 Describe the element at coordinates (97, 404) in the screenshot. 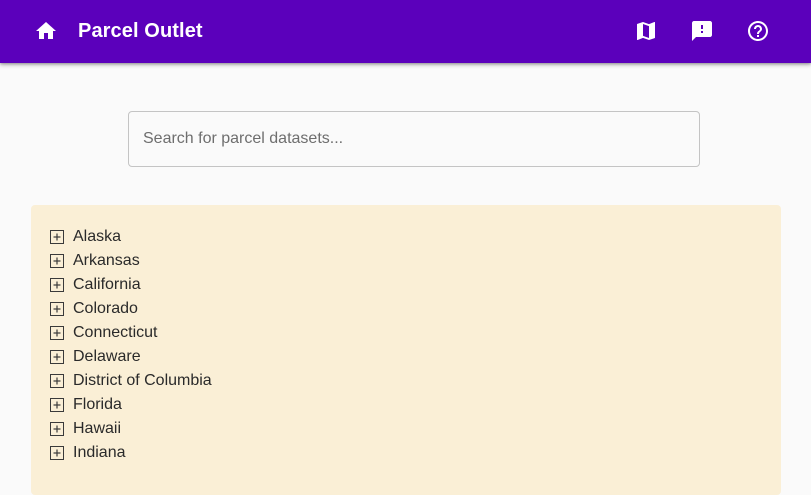

I see `tree-item-label: Florida` at that location.